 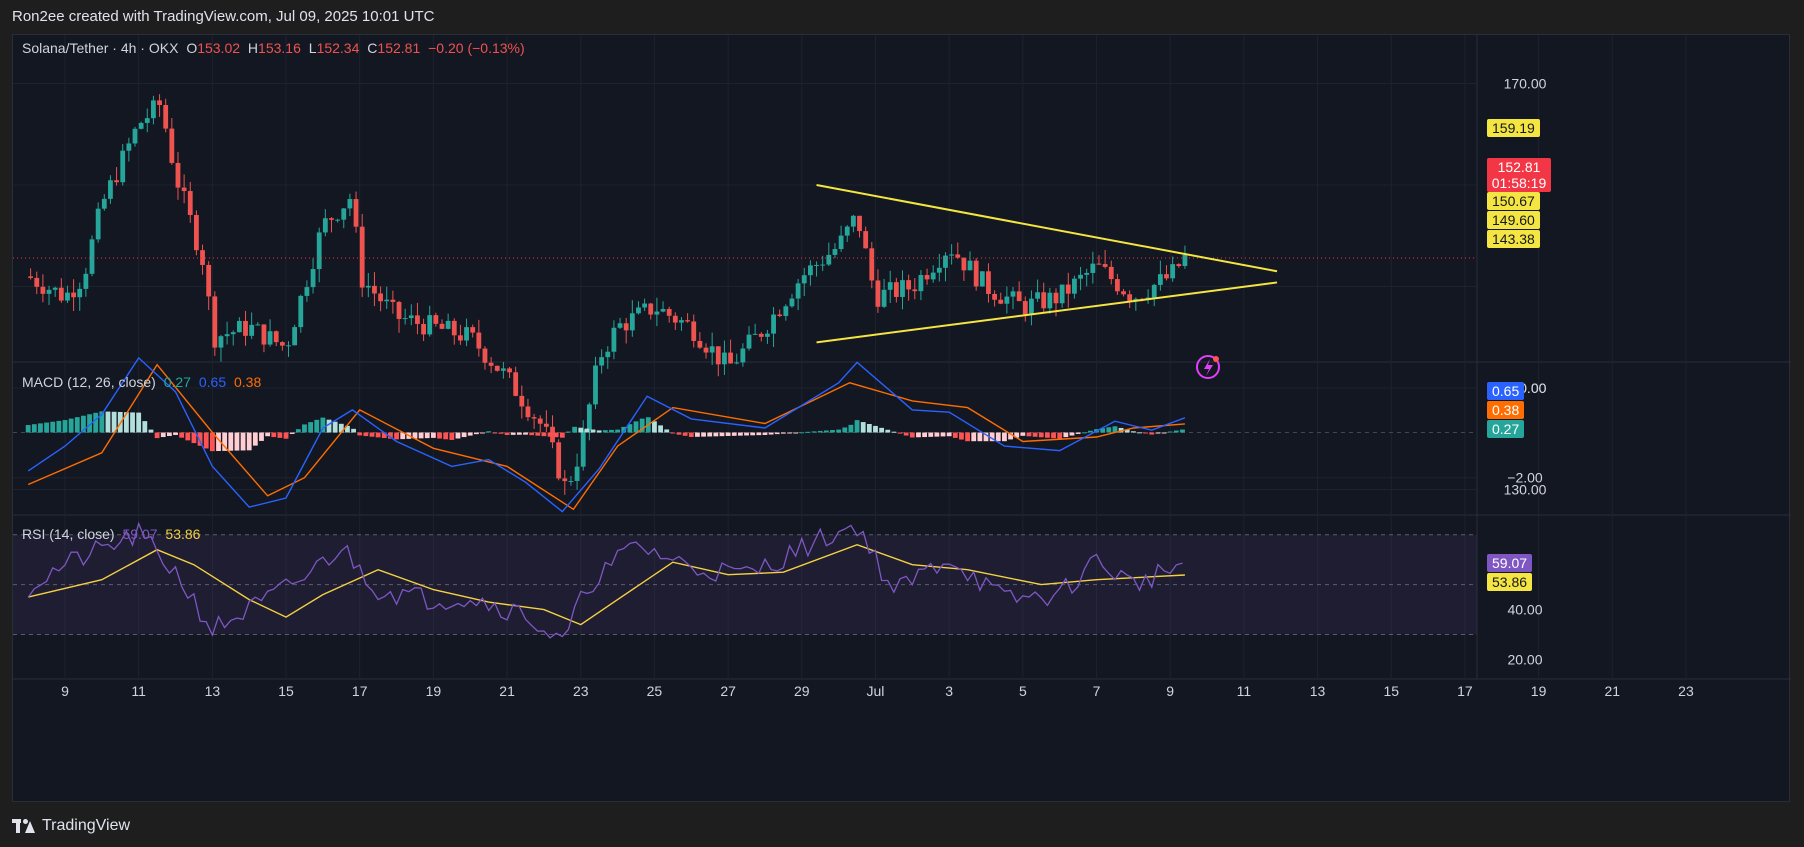 I want to click on footer-brand: TradingView, so click(x=71, y=826).